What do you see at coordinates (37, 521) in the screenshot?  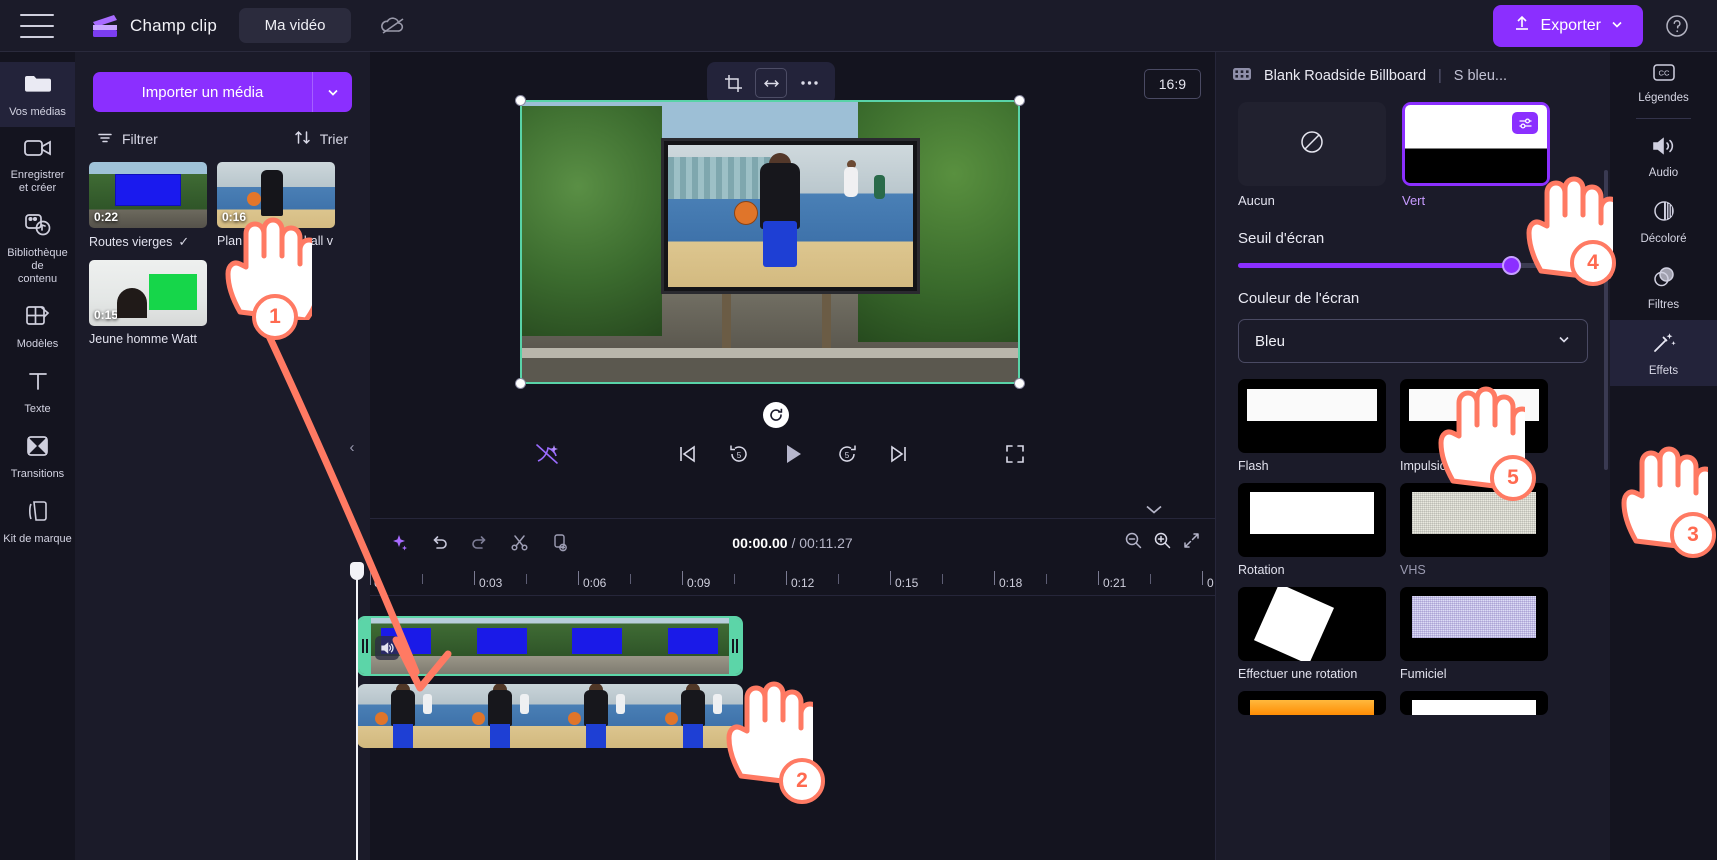 I see `sidebar-item-kit-de-marque: Kit de marque` at bounding box center [37, 521].